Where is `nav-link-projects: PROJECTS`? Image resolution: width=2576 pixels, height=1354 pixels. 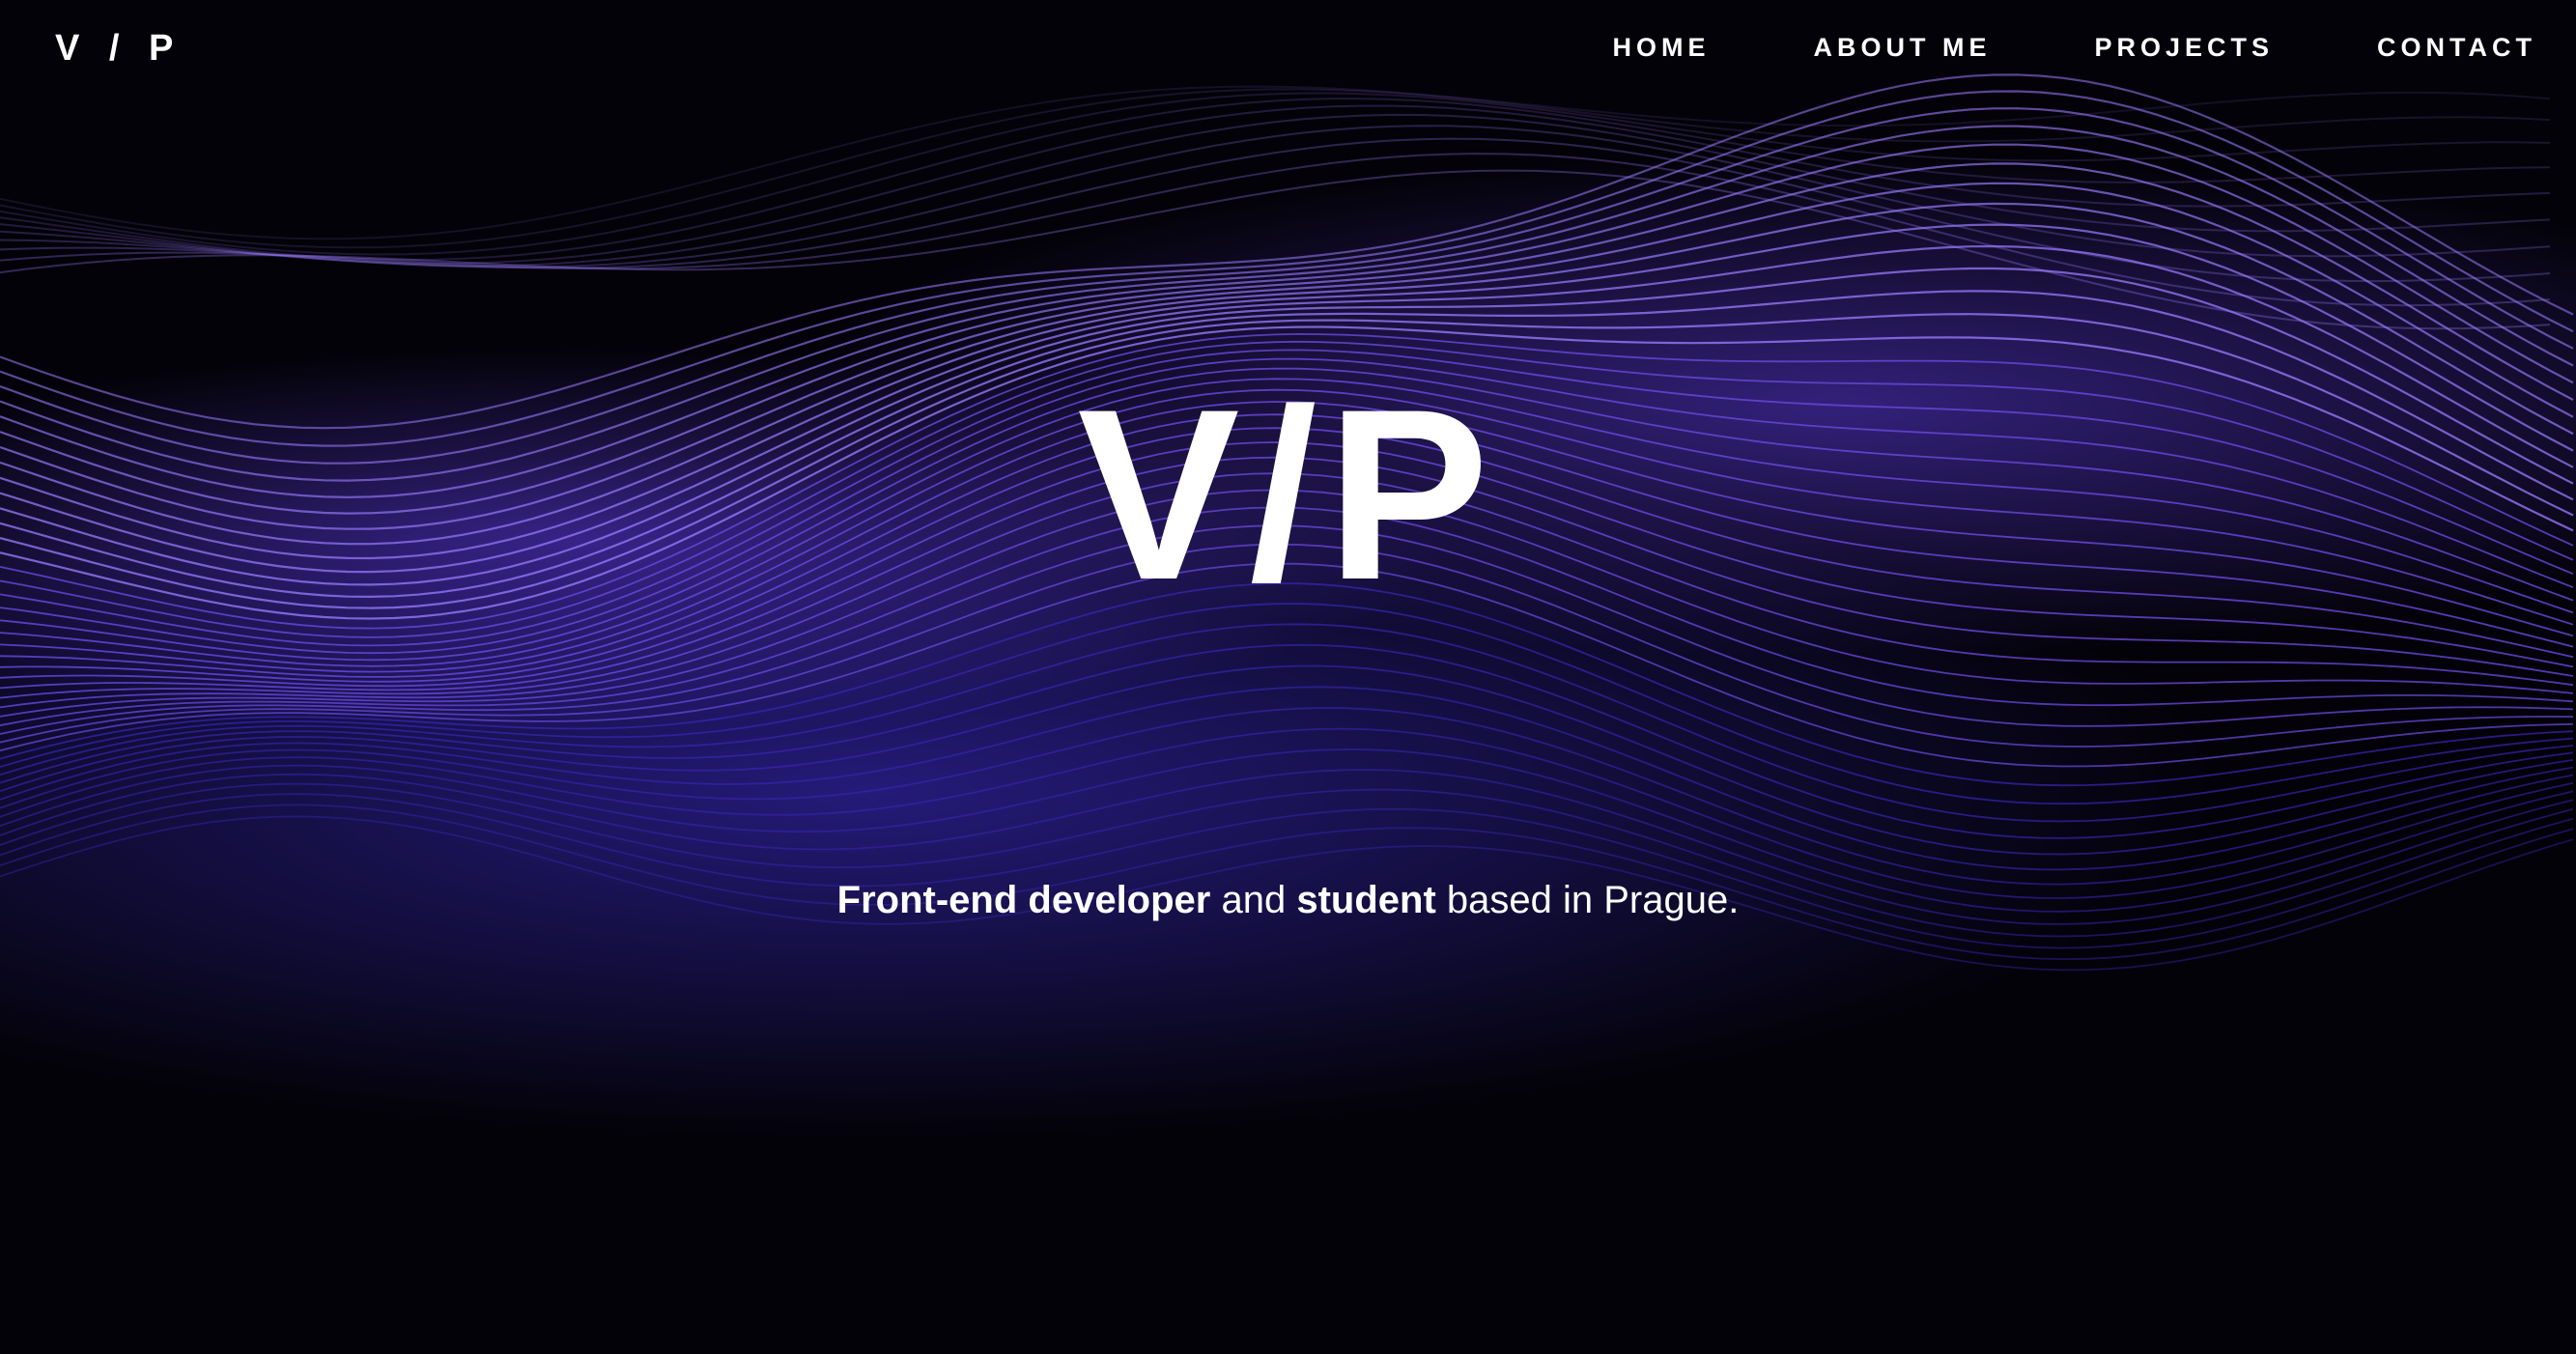 nav-link-projects: PROJECTS is located at coordinates (2184, 47).